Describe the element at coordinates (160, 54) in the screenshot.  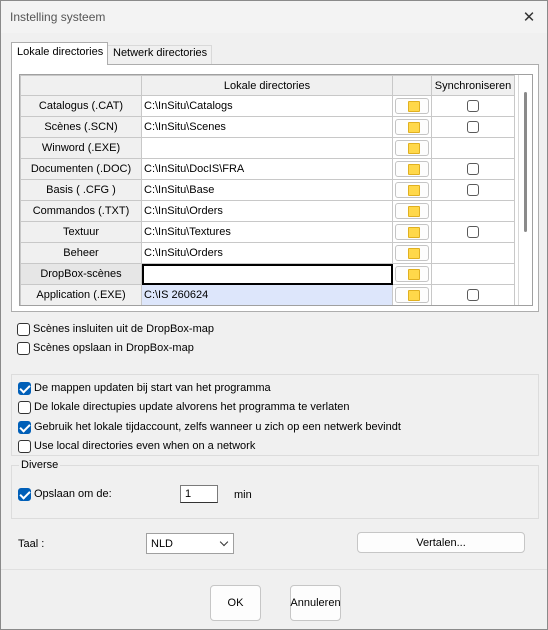
I see `tab-network-directories: Netwerk directories` at that location.